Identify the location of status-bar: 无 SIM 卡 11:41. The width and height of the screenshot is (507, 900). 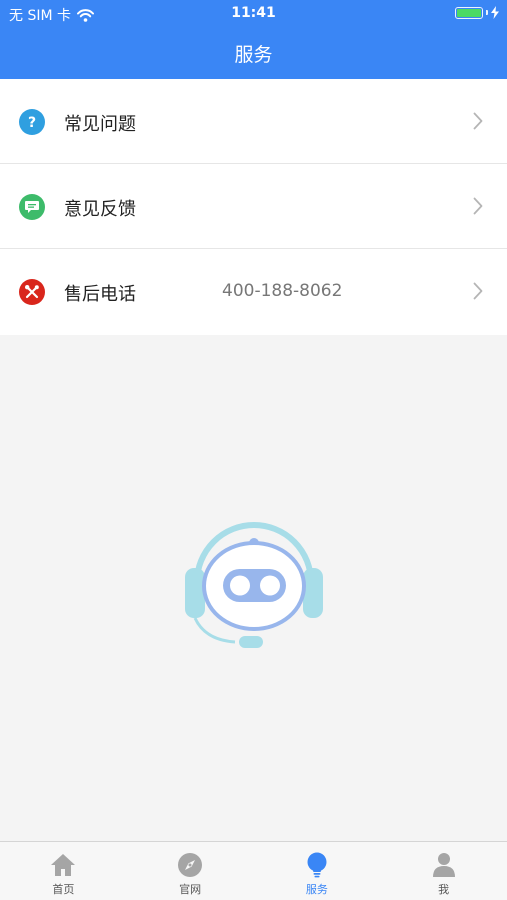
(253, 14).